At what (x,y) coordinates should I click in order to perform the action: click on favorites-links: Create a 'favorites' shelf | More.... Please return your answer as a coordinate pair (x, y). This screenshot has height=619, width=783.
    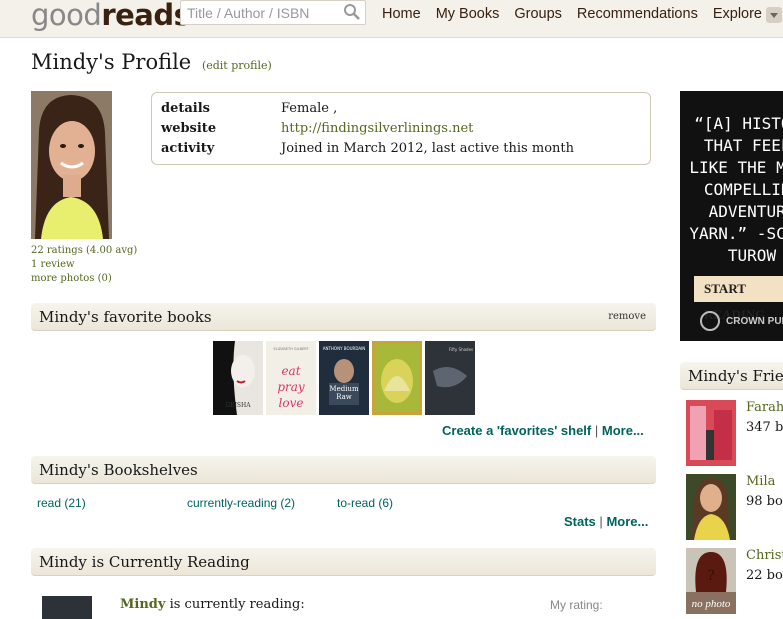
    Looking at the image, I should click on (543, 430).